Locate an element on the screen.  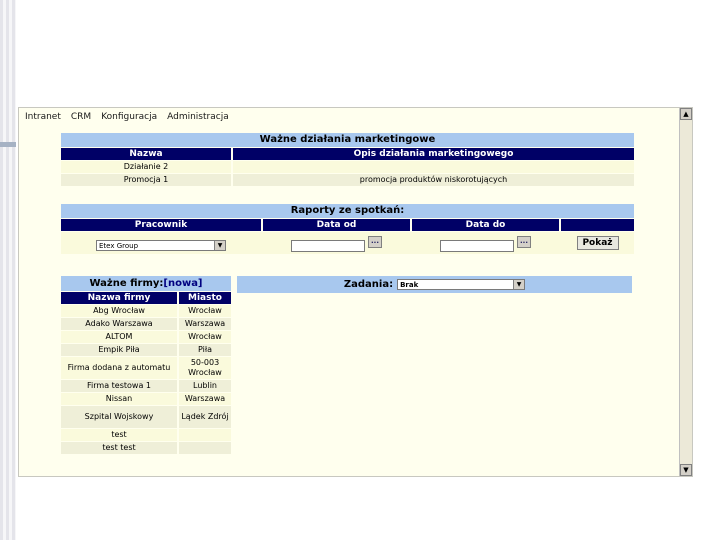
table-row: Abg Wrocław Wrocław is located at coordinates (146, 311).